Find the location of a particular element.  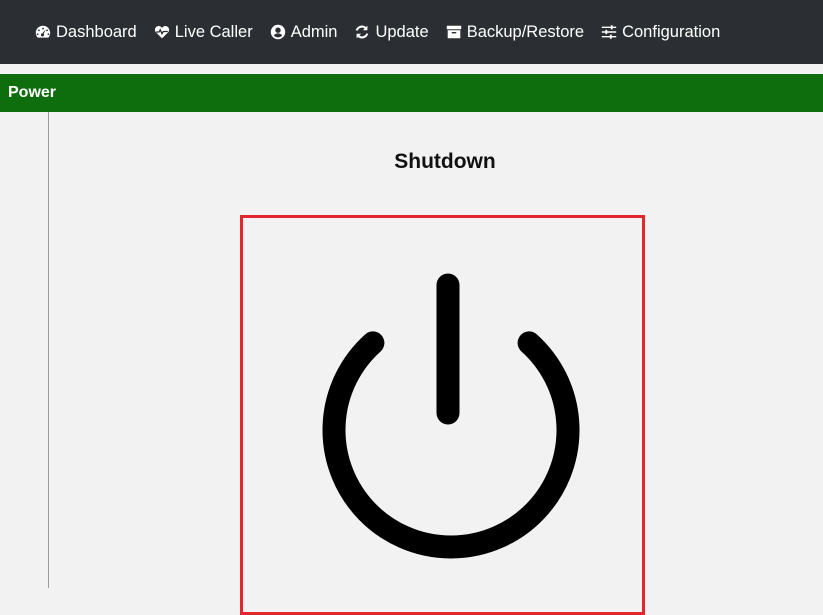

nav-live-caller-label: Live Caller is located at coordinates (213, 31).